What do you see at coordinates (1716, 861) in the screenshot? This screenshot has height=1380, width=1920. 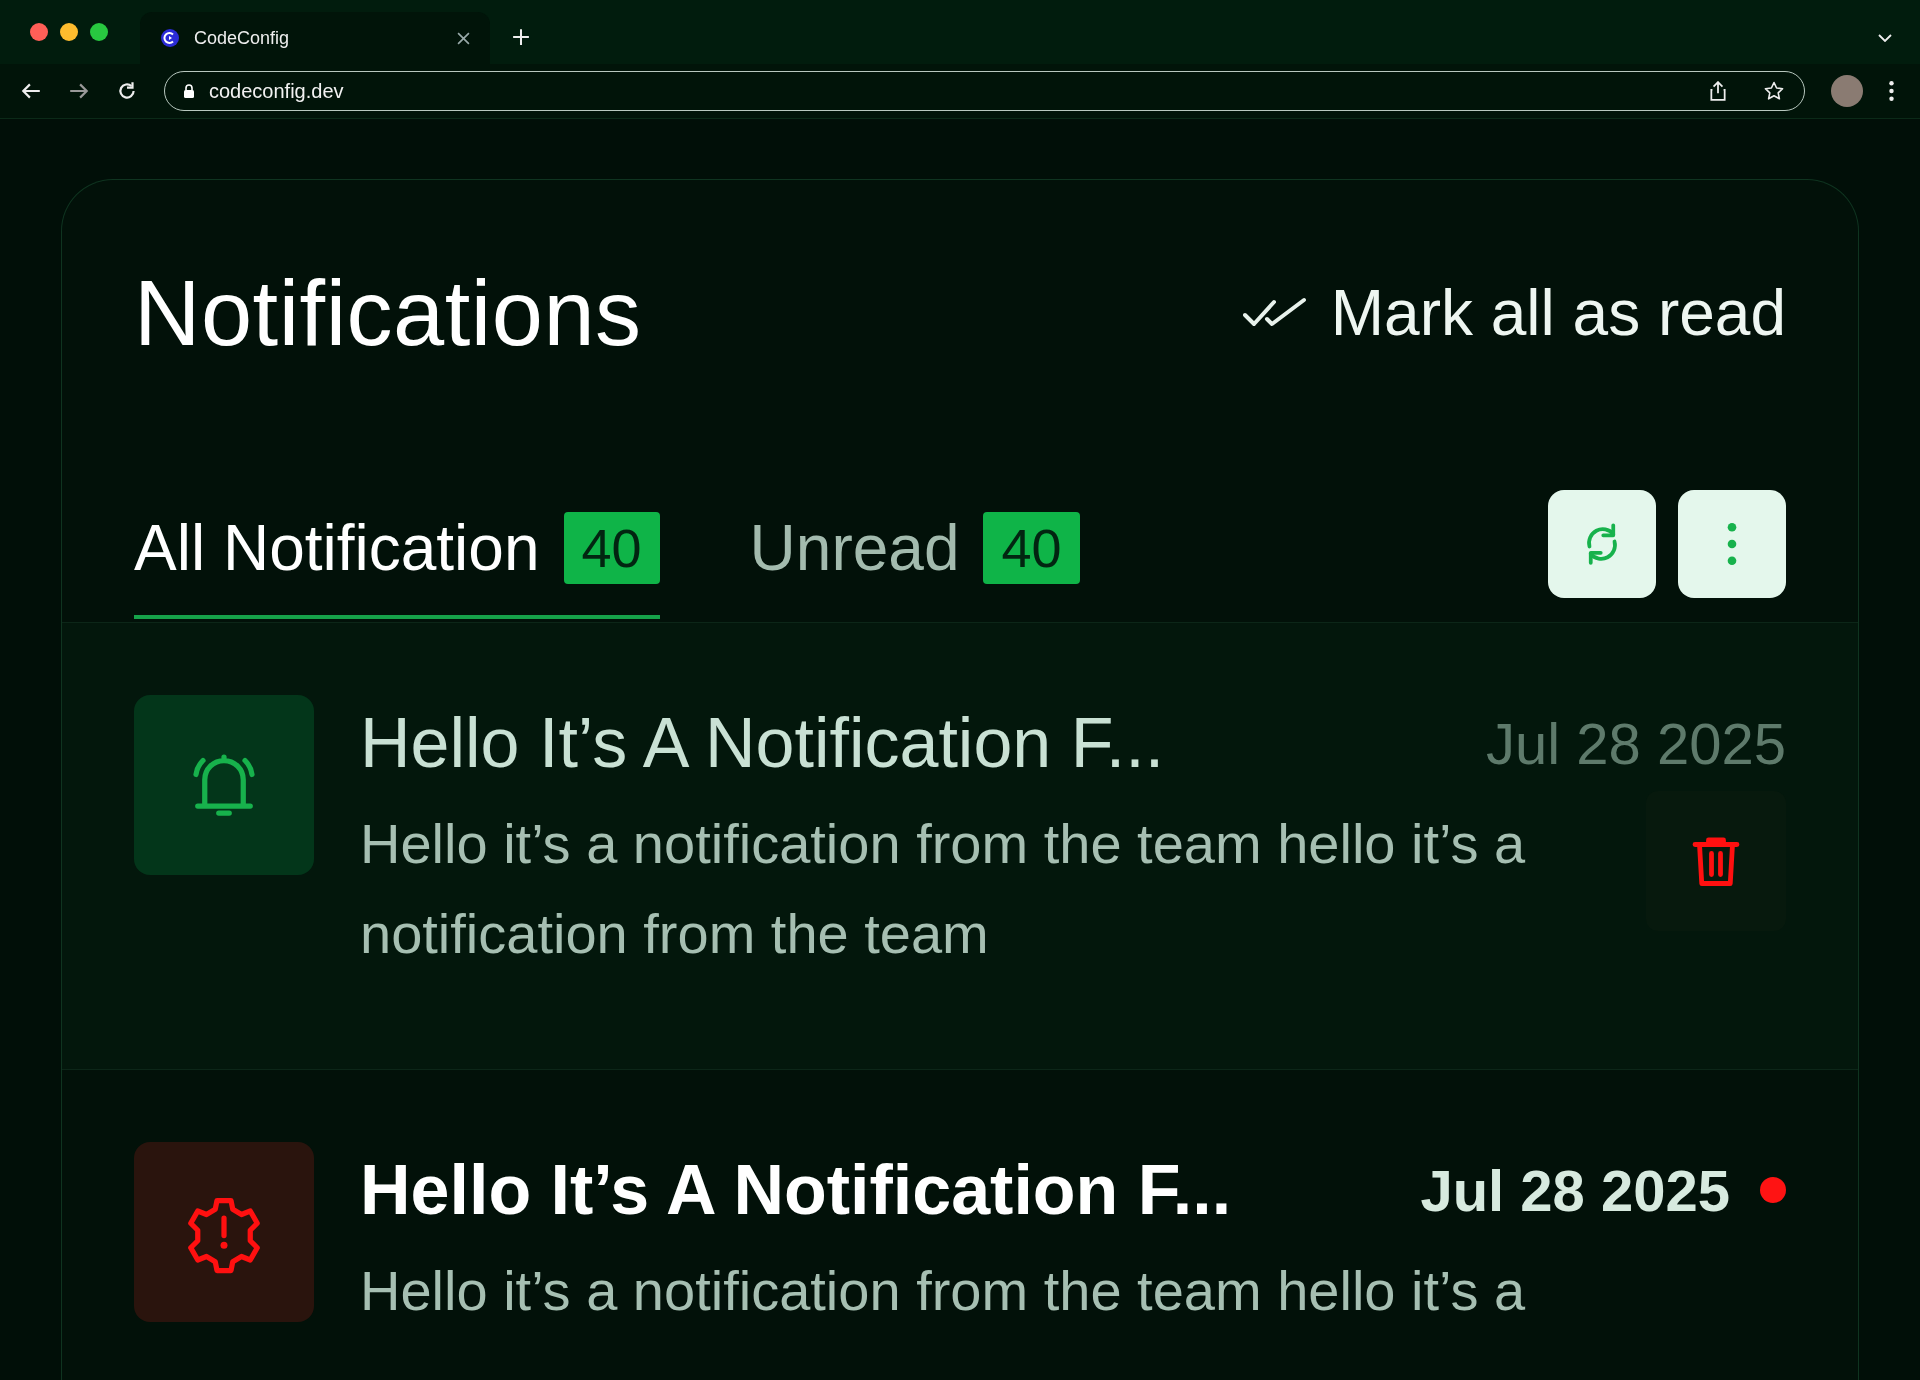 I see `delete-button` at bounding box center [1716, 861].